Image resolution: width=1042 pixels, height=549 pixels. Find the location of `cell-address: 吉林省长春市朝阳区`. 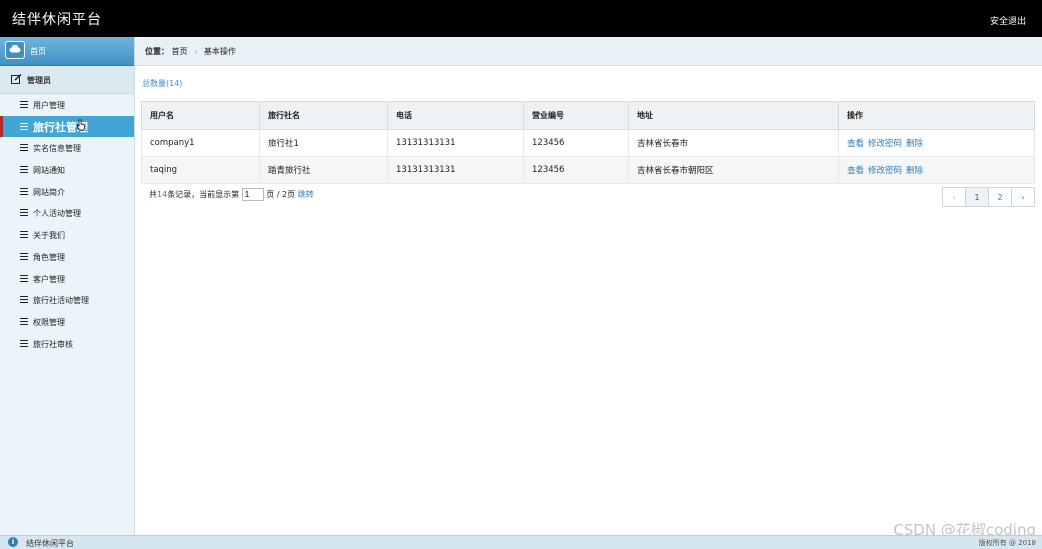

cell-address: 吉林省长春市朝阳区 is located at coordinates (733, 170).